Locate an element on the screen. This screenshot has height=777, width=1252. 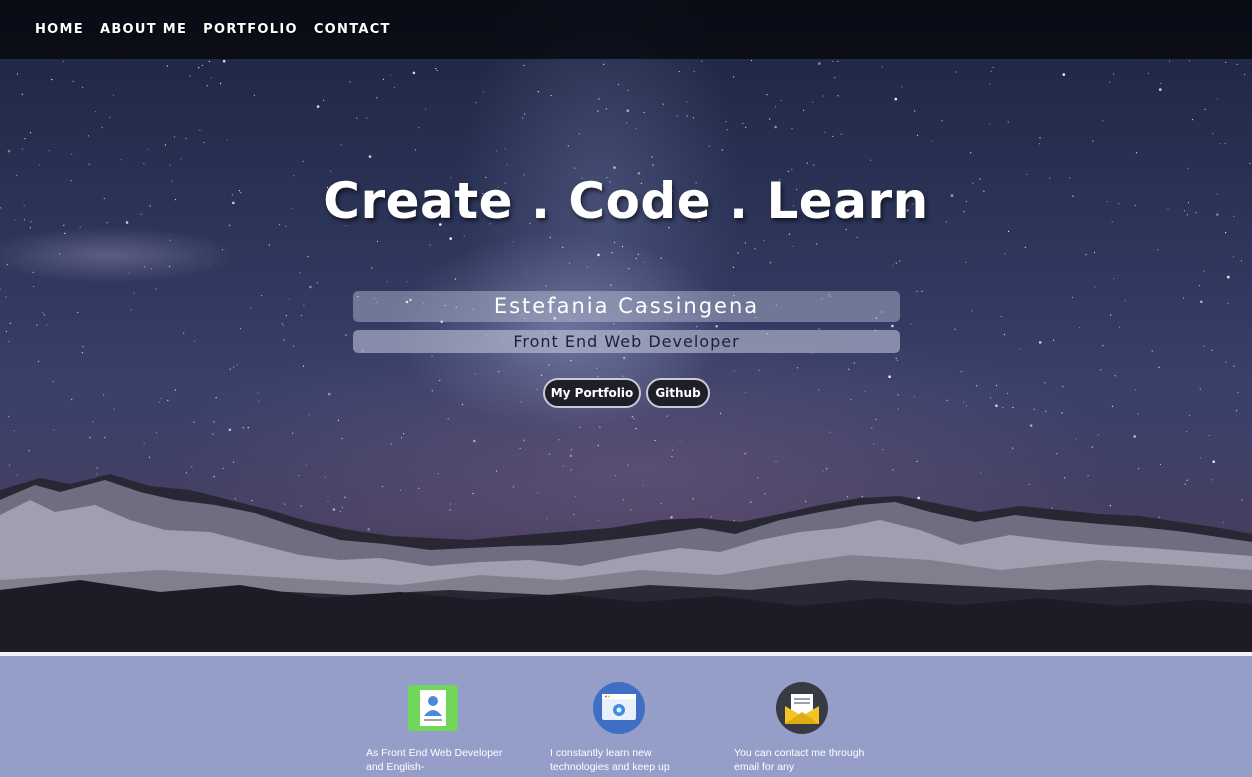
developer-name: Estefania Cassingena is located at coordinates (626, 306).